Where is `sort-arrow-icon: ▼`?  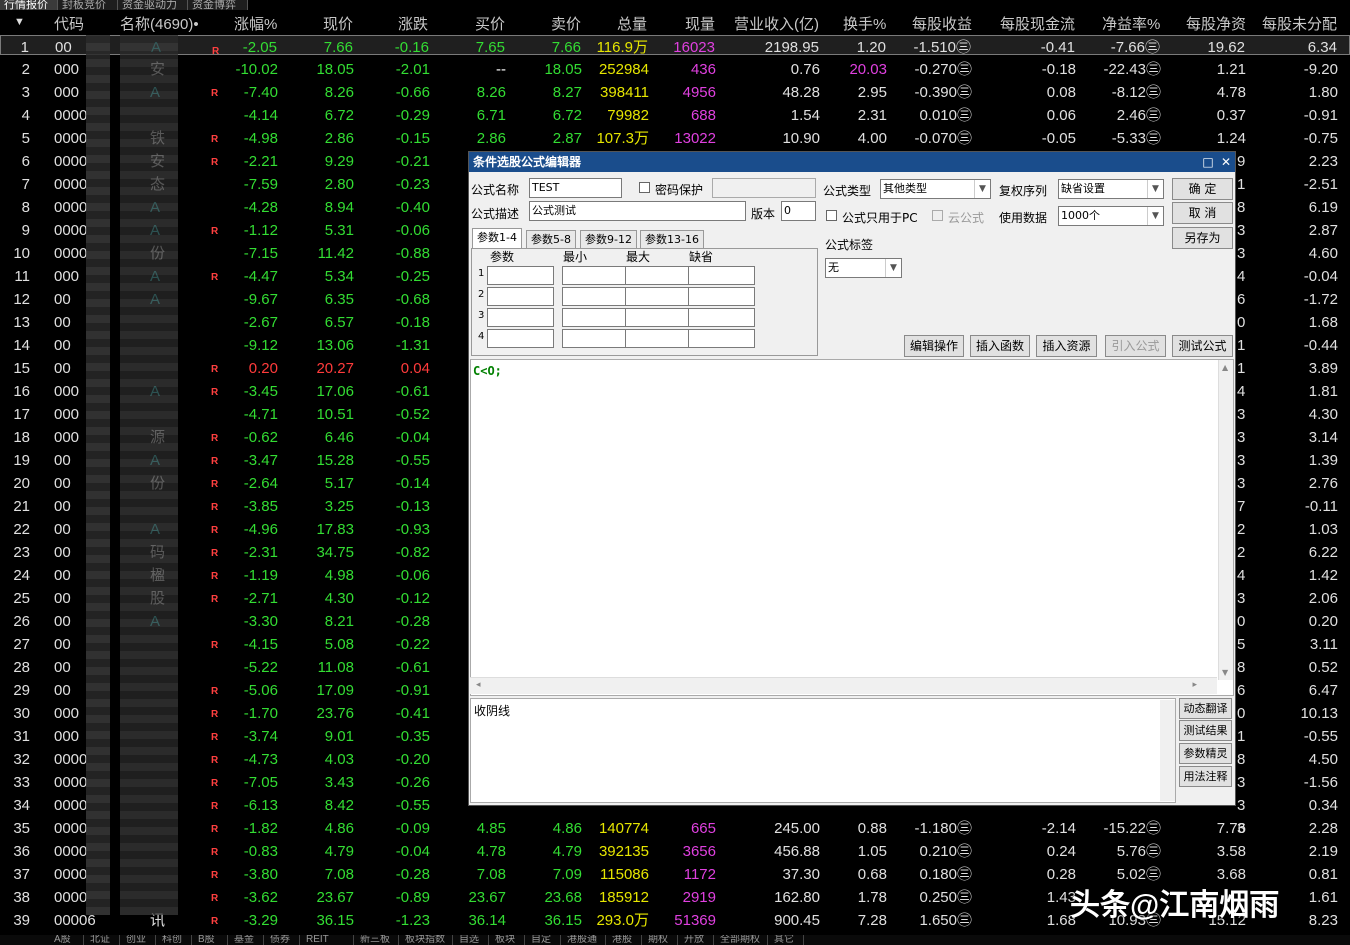
sort-arrow-icon: ▼ is located at coordinates (19, 22).